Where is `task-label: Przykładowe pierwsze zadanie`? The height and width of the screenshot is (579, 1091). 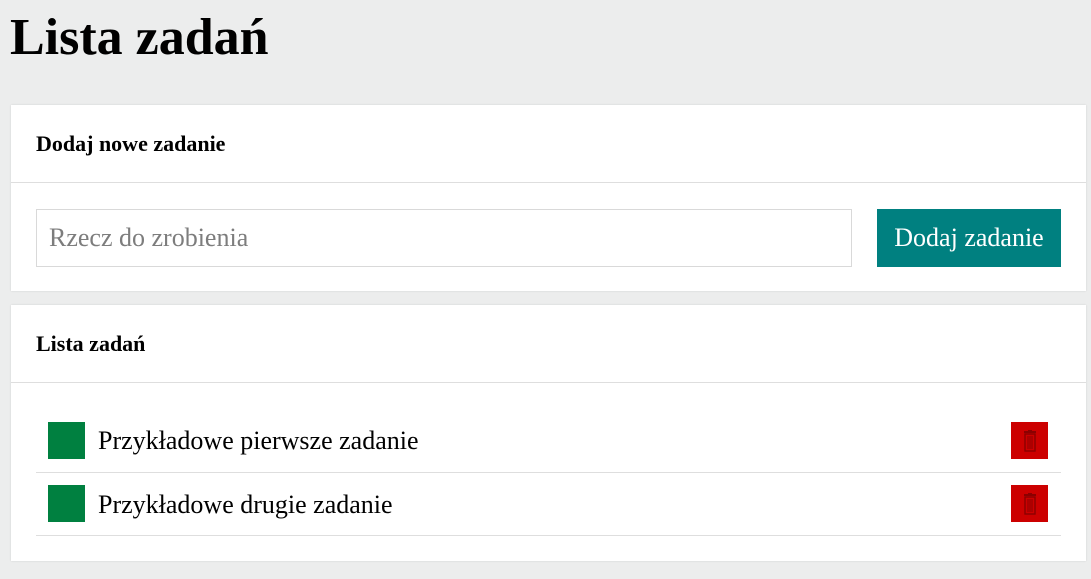 task-label: Przykładowe pierwsze zadanie is located at coordinates (258, 440).